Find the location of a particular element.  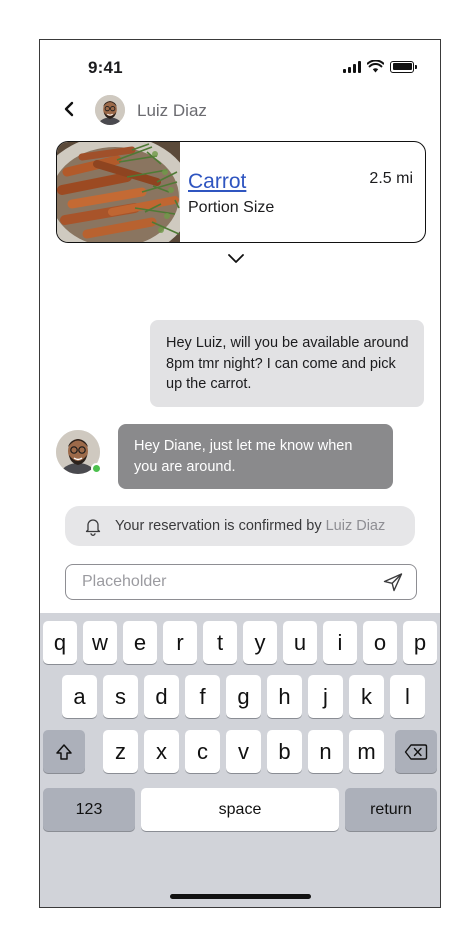

key-g: g is located at coordinates (243, 696).